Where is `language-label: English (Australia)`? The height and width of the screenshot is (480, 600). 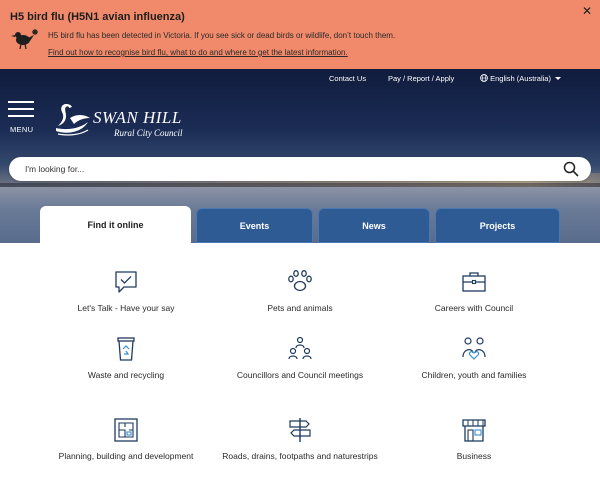
language-label: English (Australia) is located at coordinates (520, 78).